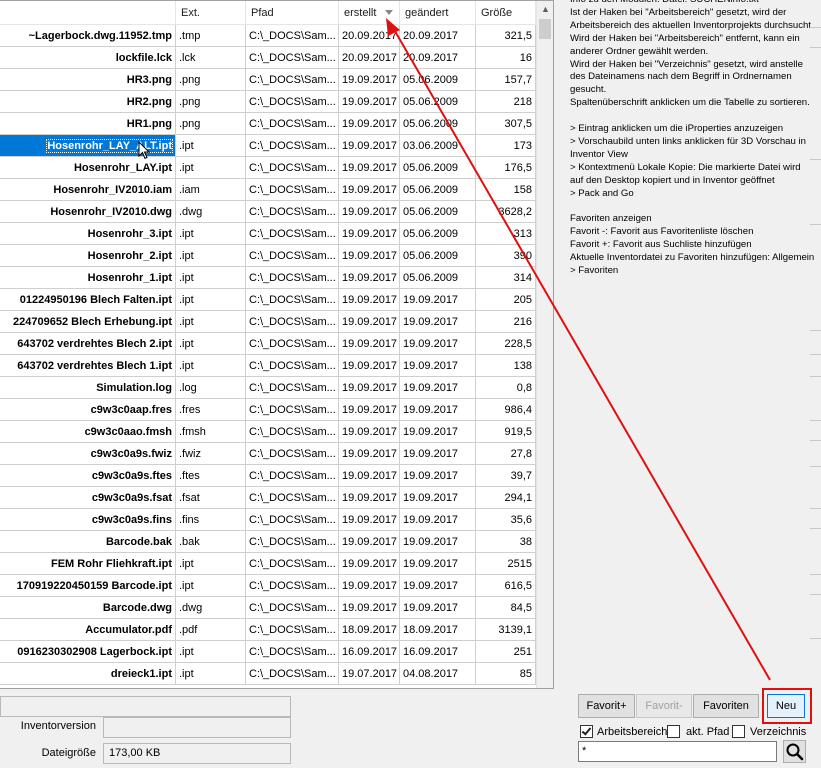 Image resolution: width=821 pixels, height=768 pixels. What do you see at coordinates (506, 498) in the screenshot?
I see `file-size-cell: 294,1` at bounding box center [506, 498].